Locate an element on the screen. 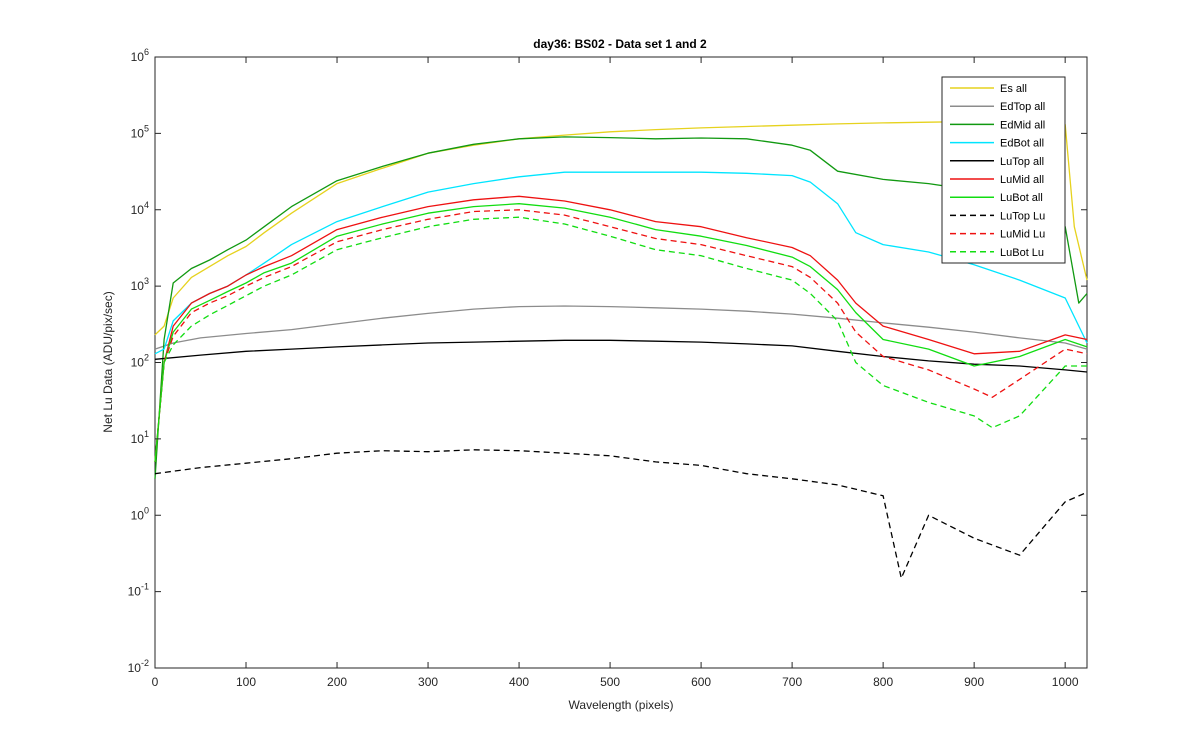 This screenshot has height=750, width=1200. chart-title: day36: BS02 - Data set 1 and 2 is located at coordinates (620, 44).